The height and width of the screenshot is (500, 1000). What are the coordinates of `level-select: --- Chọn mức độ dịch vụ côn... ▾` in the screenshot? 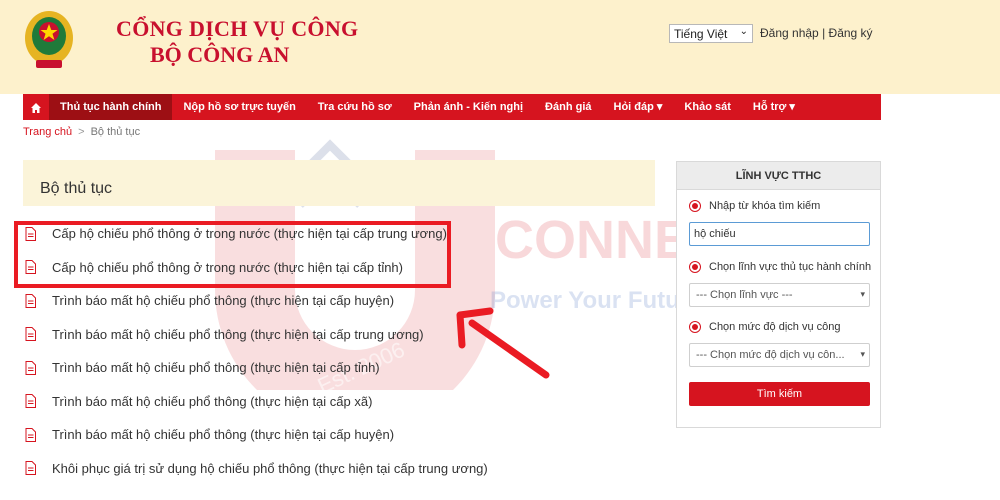 It's located at (779, 355).